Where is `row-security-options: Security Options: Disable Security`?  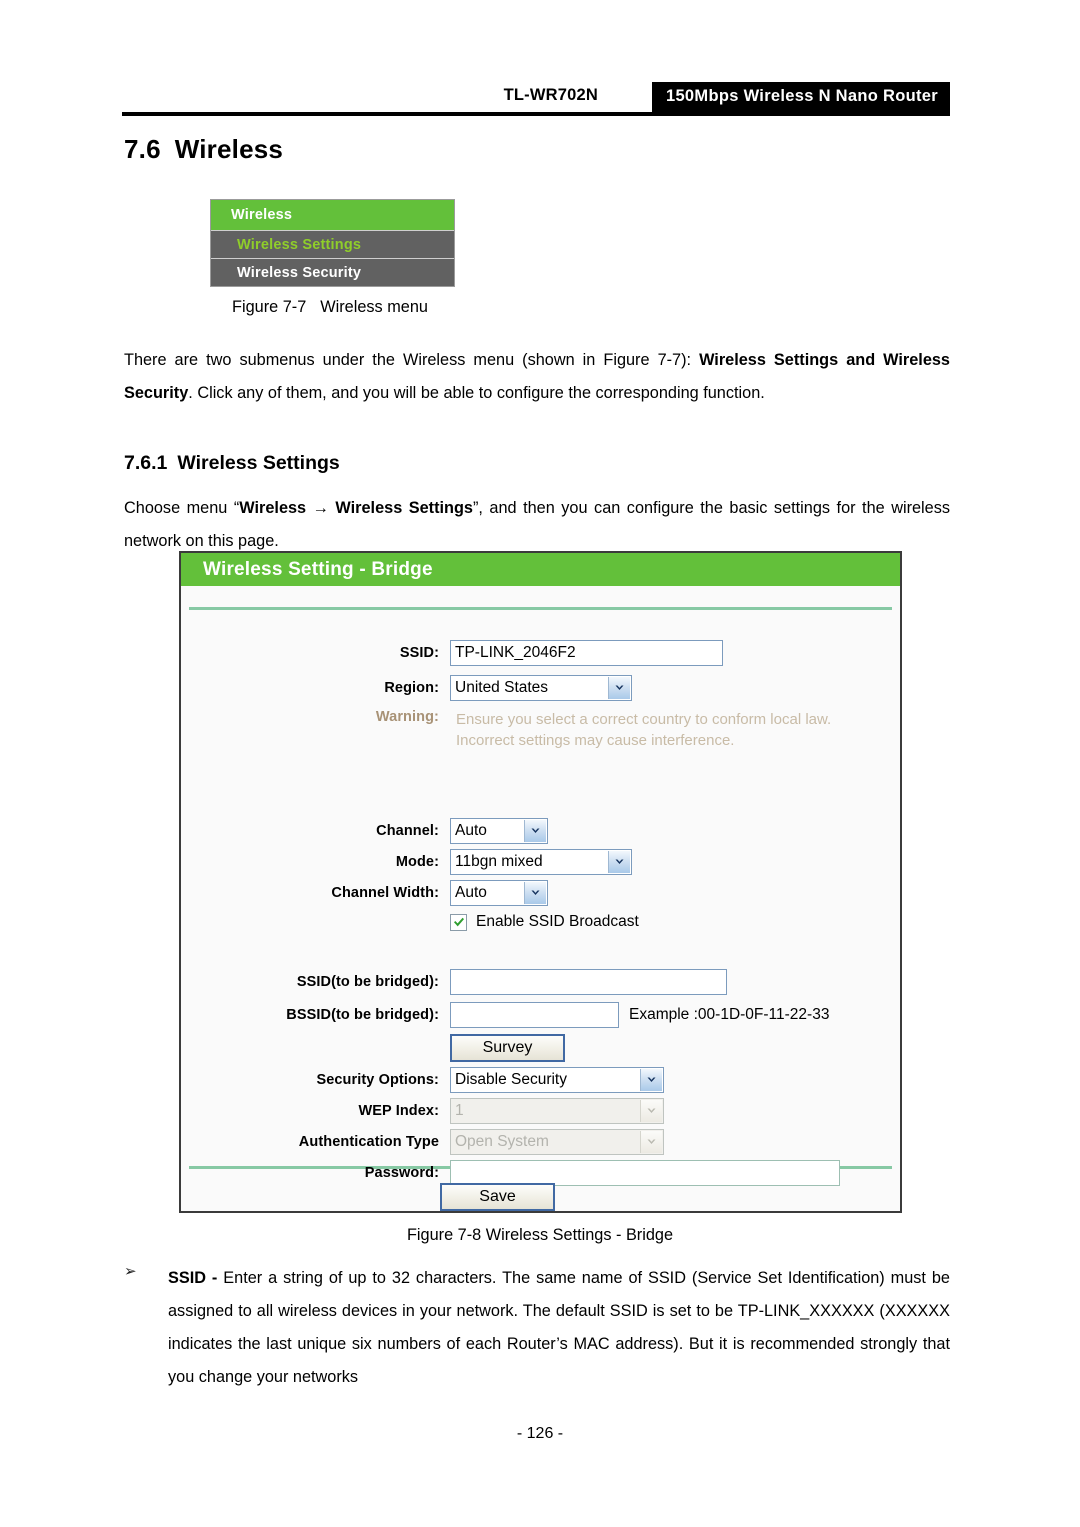
row-security-options: Security Options: Disable Security is located at coordinates (540, 1080).